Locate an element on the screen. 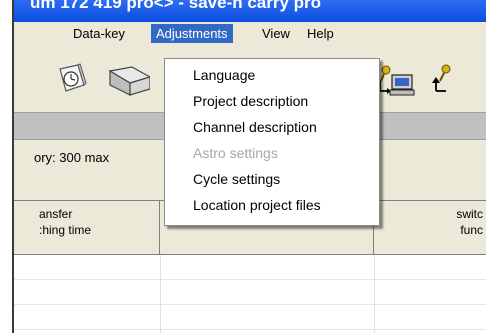 The width and height of the screenshot is (486, 333). column-header-transfer: ansfer :hing time is located at coordinates (87, 228).